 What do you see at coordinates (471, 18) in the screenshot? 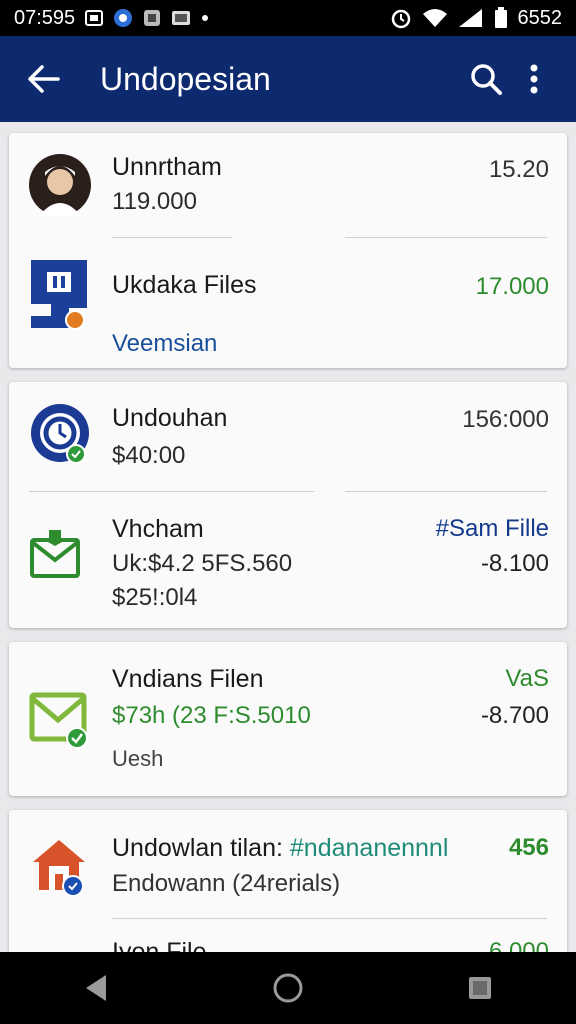
I see `signal-icon` at bounding box center [471, 18].